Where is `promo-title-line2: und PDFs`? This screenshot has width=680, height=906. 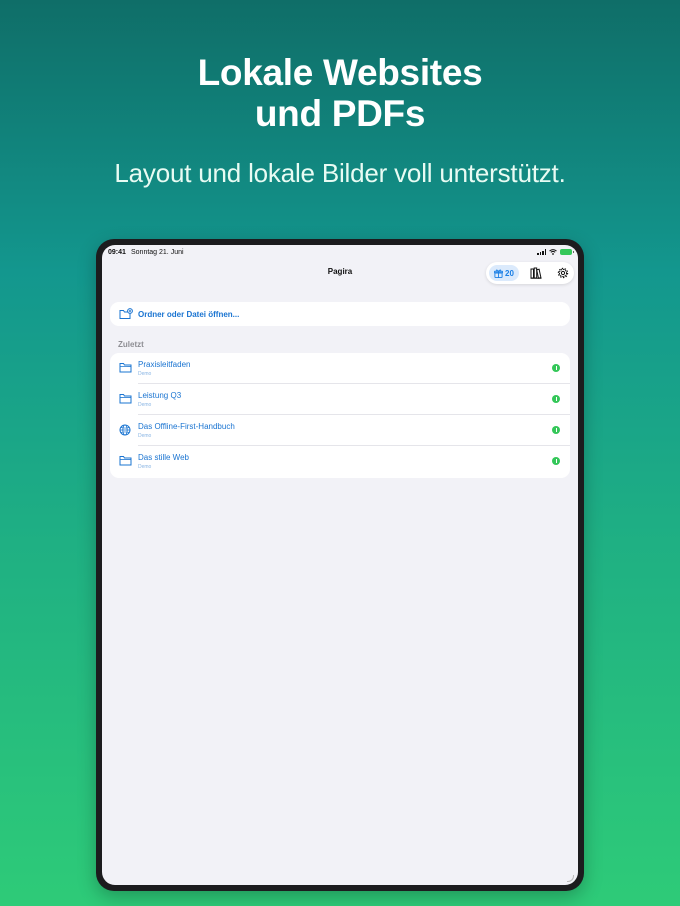
promo-title-line2: und PDFs is located at coordinates (340, 113).